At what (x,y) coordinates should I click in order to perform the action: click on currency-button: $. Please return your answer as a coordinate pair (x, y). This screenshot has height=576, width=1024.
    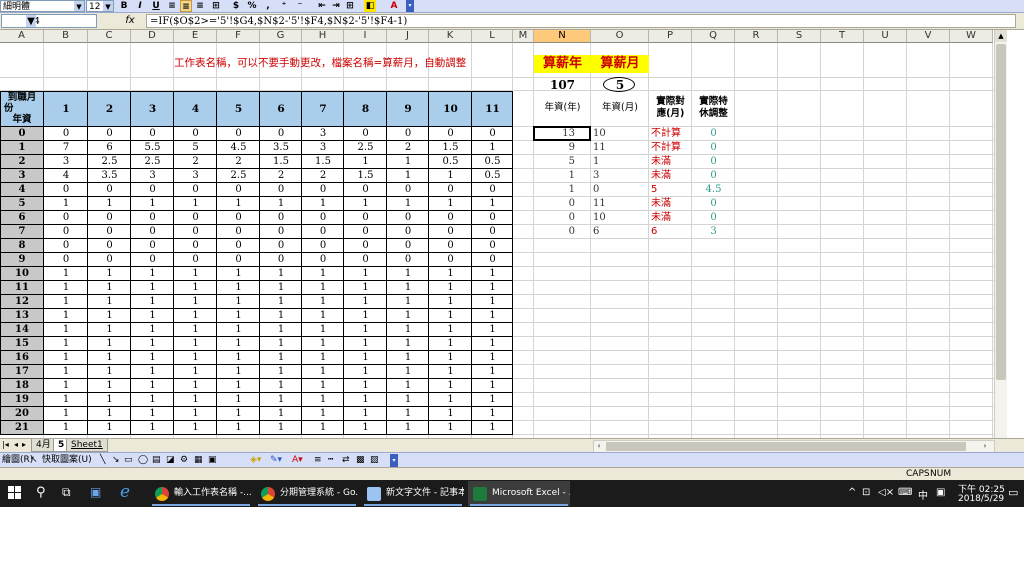
    Looking at the image, I should click on (236, 6).